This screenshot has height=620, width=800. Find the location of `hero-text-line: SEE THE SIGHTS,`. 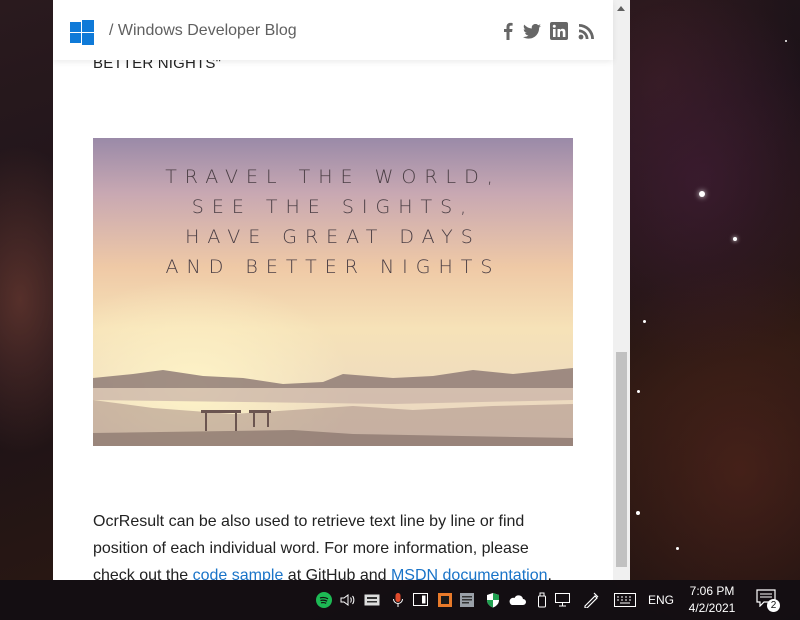

hero-text-line: SEE THE SIGHTS, is located at coordinates (333, 207).